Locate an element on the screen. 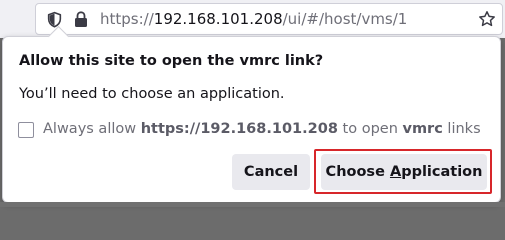  dialog-message: You’ll need to choose an application. is located at coordinates (152, 94).